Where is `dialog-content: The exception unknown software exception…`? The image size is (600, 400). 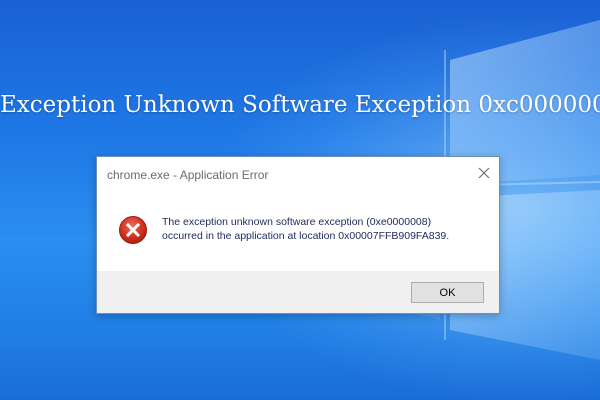
dialog-content: The exception unknown software exception… is located at coordinates (298, 229).